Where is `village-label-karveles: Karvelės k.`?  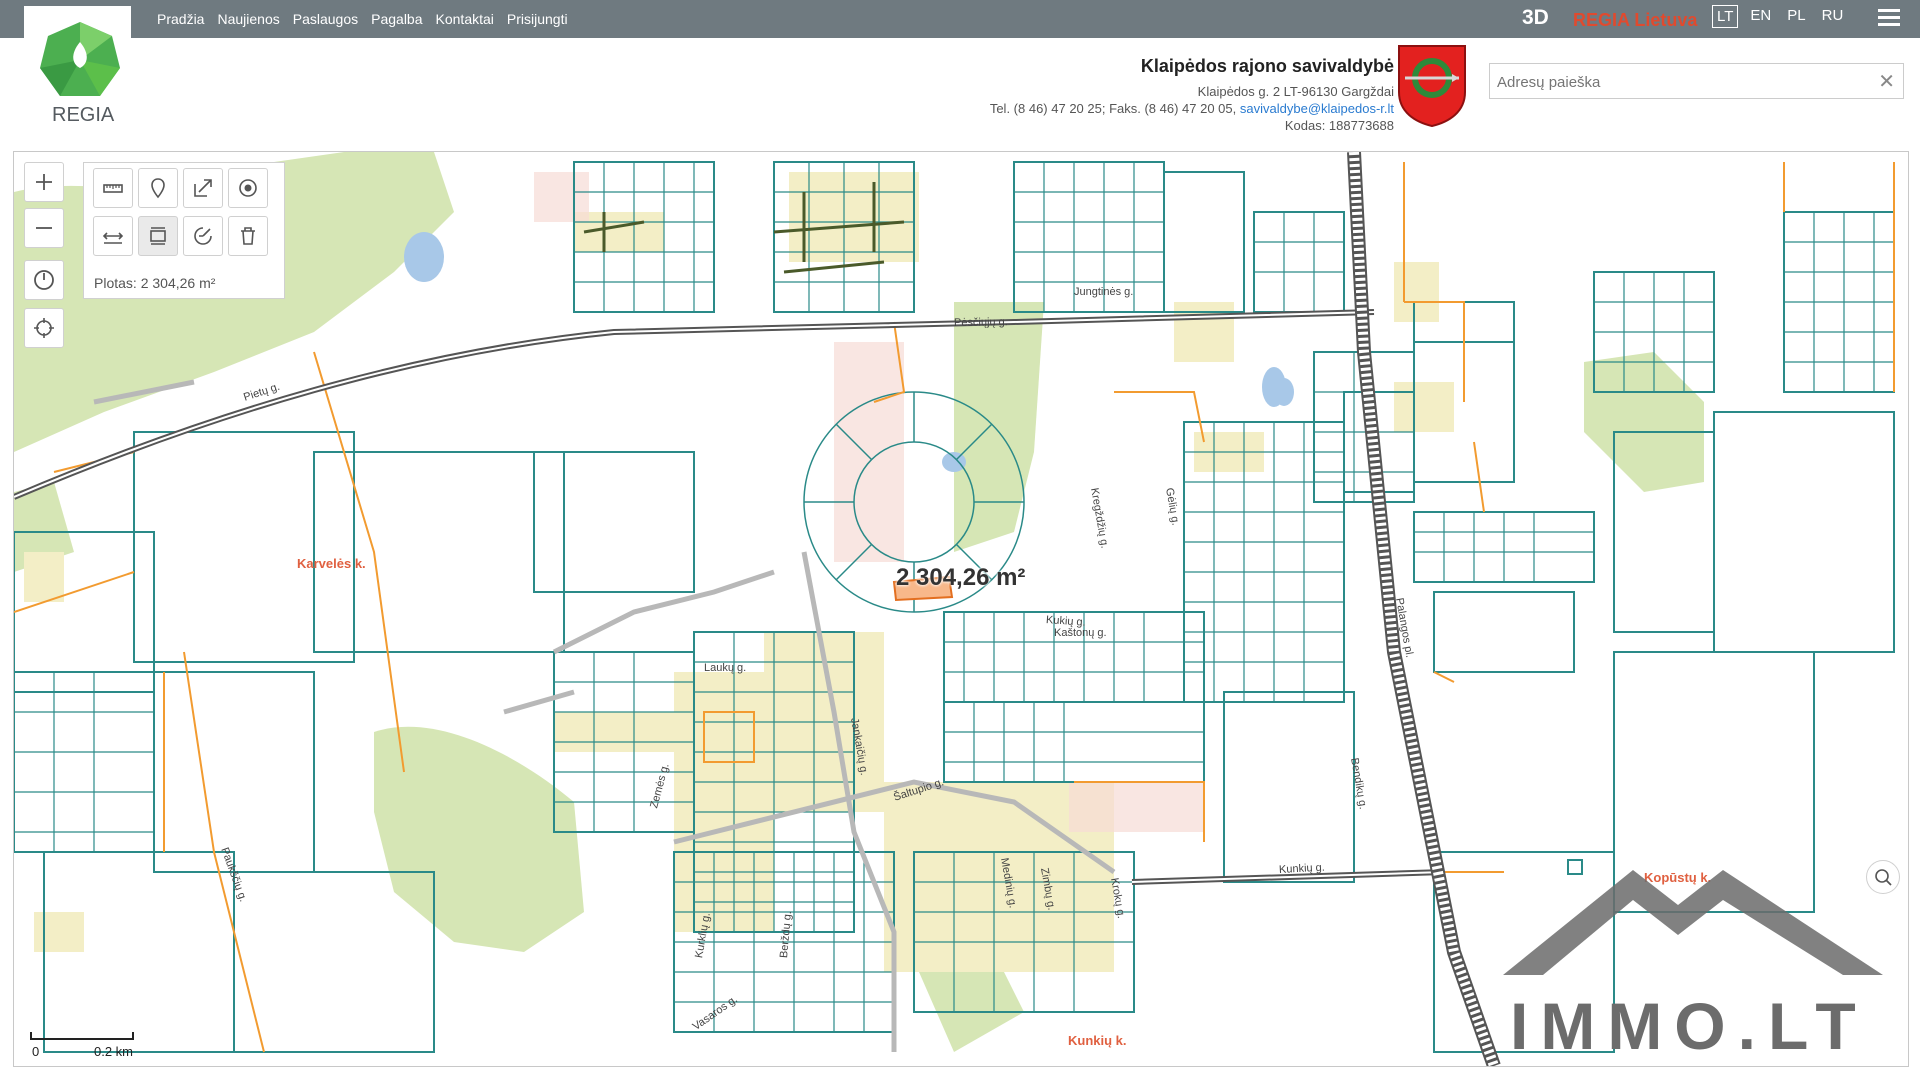 village-label-karveles: Karvelės k. is located at coordinates (331, 563).